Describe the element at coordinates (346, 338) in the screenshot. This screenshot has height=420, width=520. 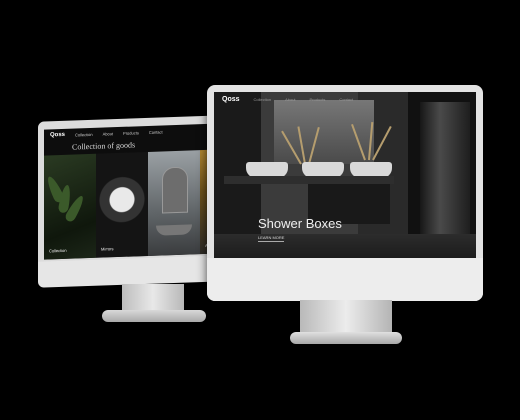
I see `front-monitor-foot` at that location.